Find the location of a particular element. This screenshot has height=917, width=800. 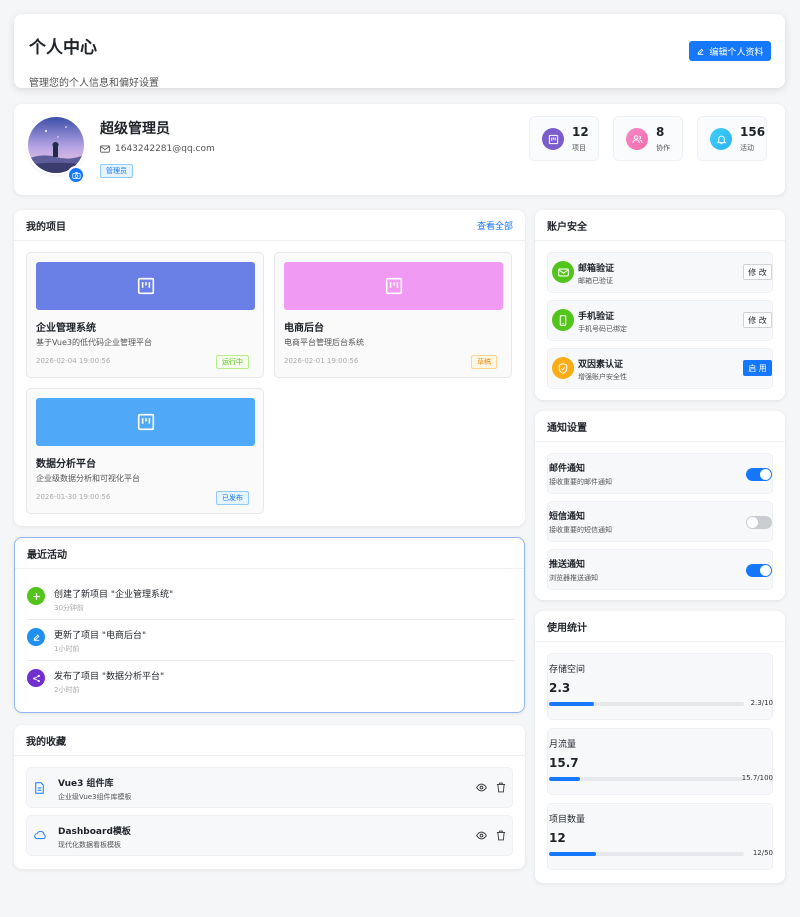

security-desc: 邮箱已验证 is located at coordinates (595, 281).